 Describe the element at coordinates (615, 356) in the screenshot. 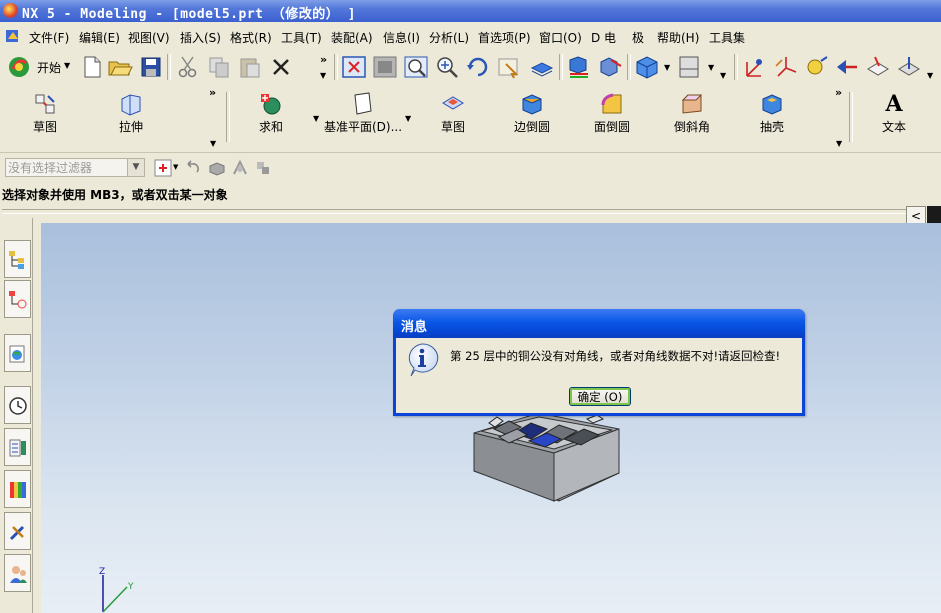

I see `dialog-message: 第 25 层中的铜公没有对角线，或者对角线数据不对!请返回检查!` at that location.